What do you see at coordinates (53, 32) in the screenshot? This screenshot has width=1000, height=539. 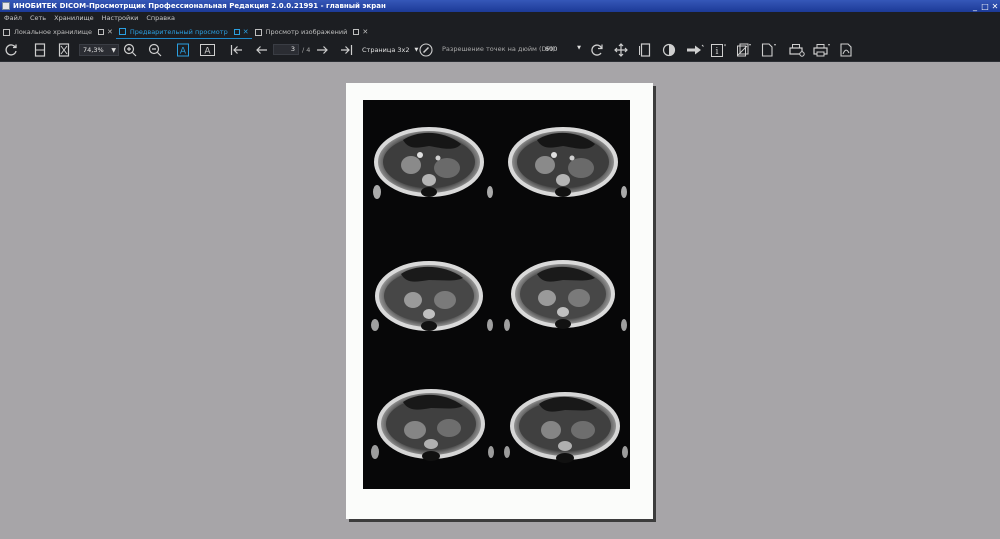 I see `tab-label: Локальное хранилище` at bounding box center [53, 32].